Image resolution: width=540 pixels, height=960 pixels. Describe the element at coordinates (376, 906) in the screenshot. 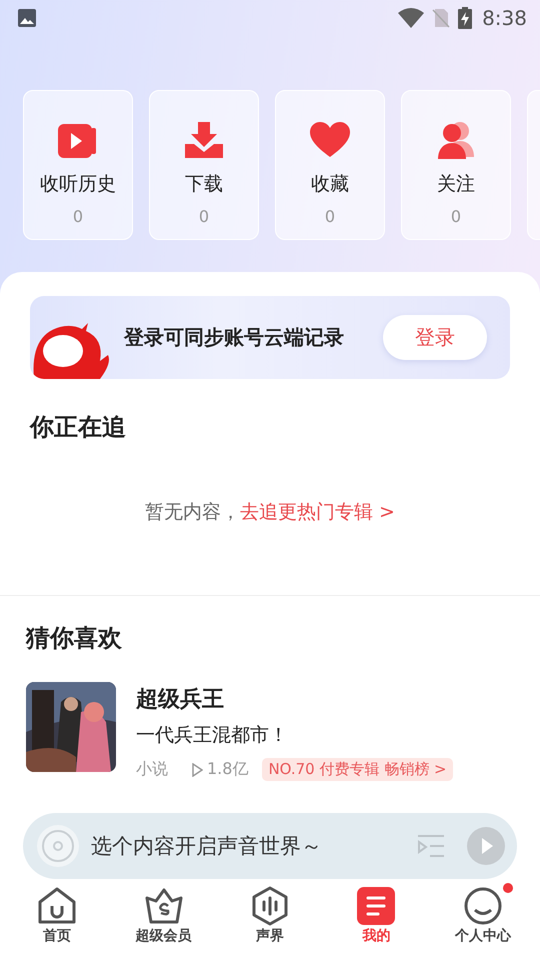

I see `note-icon` at that location.